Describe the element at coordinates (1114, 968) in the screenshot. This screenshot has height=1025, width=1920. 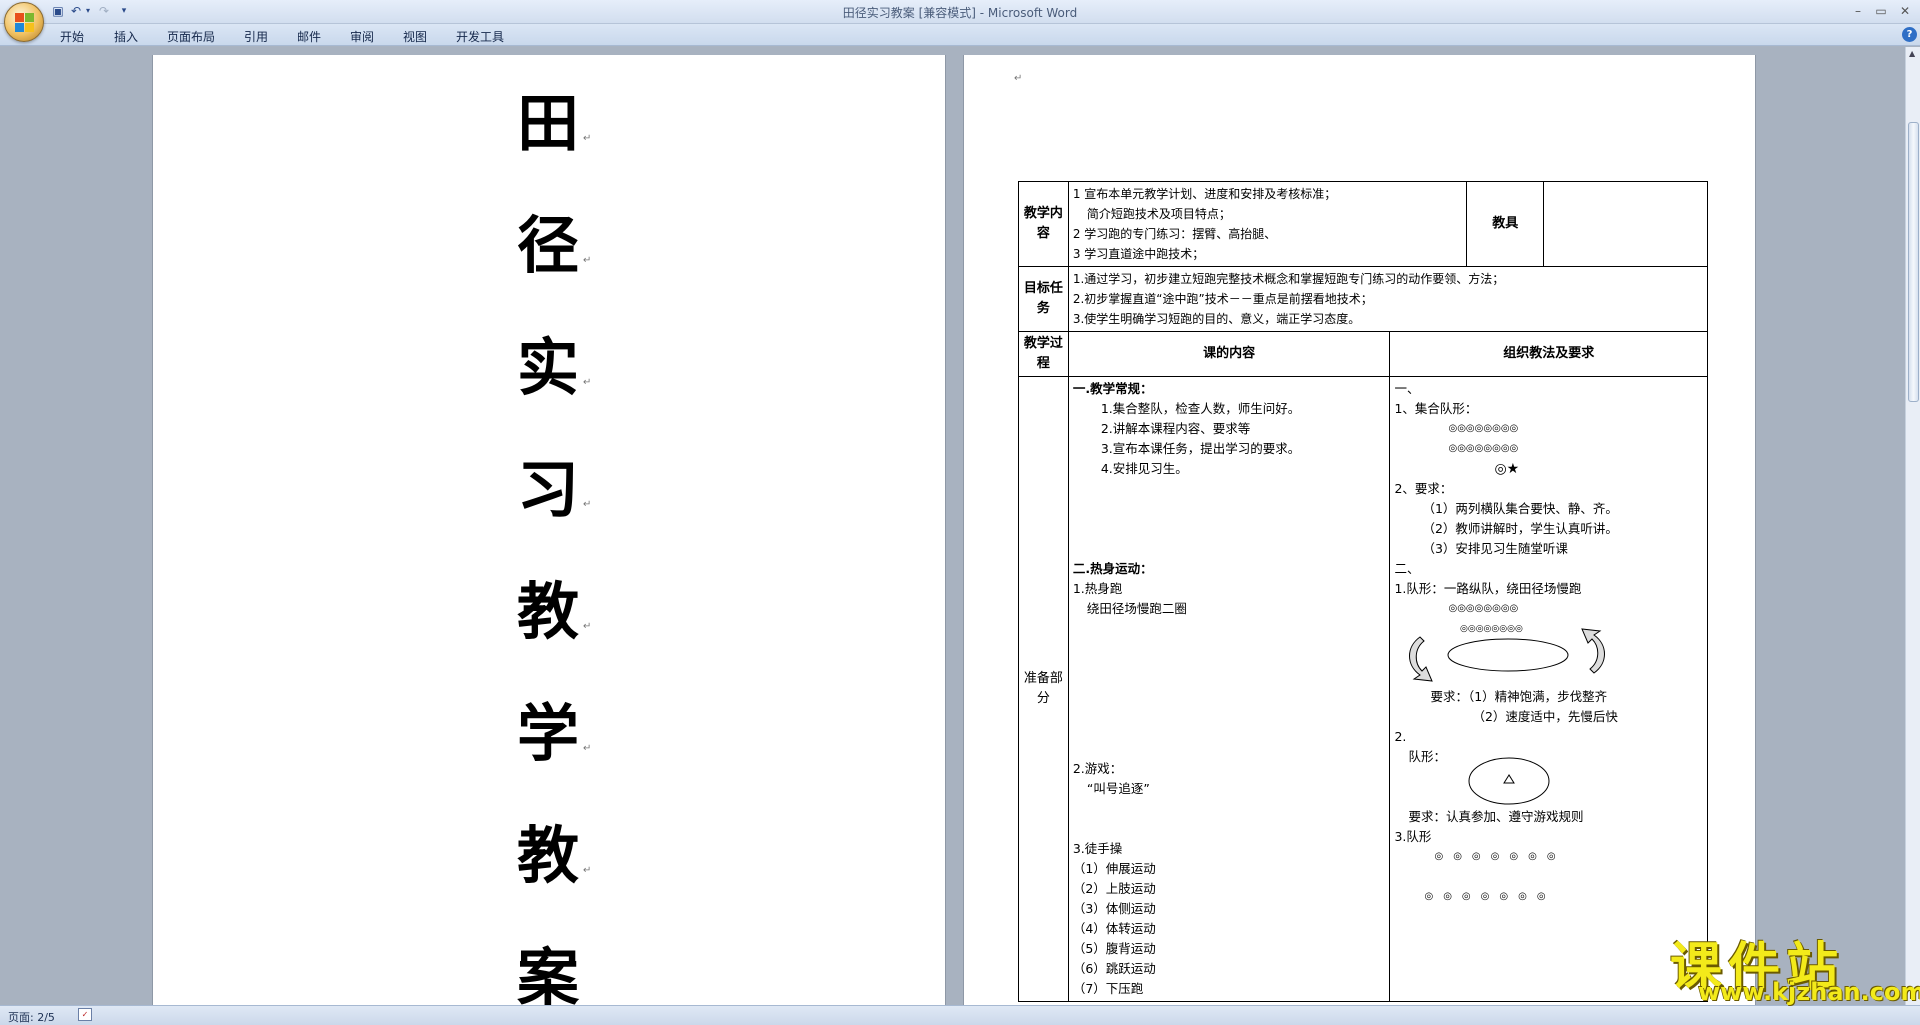
I see `exercise-item: （6）跳跃运动` at that location.